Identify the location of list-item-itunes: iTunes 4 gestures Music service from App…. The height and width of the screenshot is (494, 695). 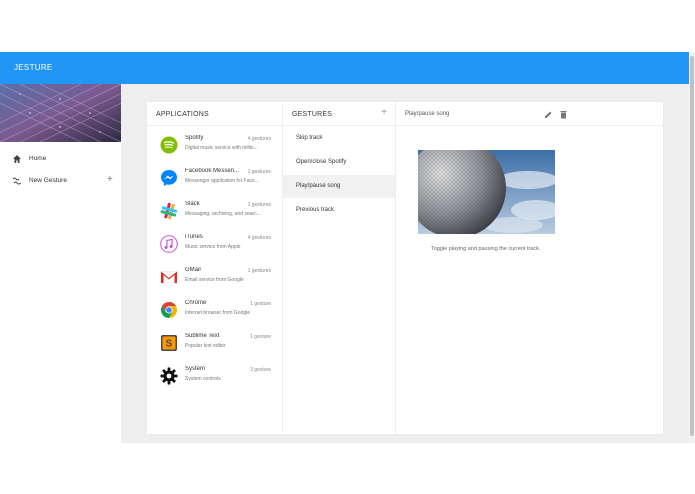
(215, 248).